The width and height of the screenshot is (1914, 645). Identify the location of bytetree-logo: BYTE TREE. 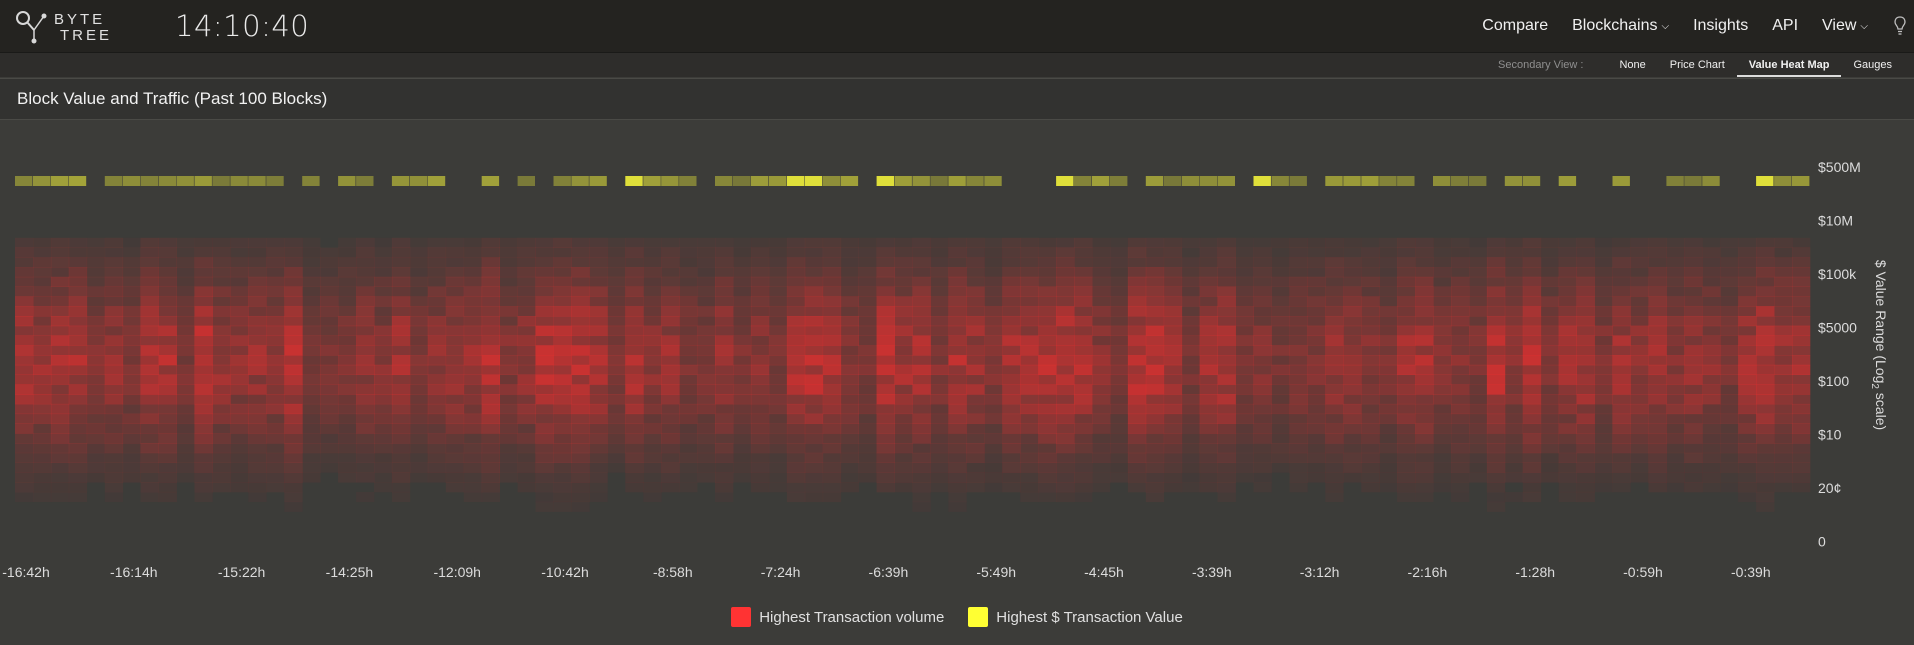
(79, 26).